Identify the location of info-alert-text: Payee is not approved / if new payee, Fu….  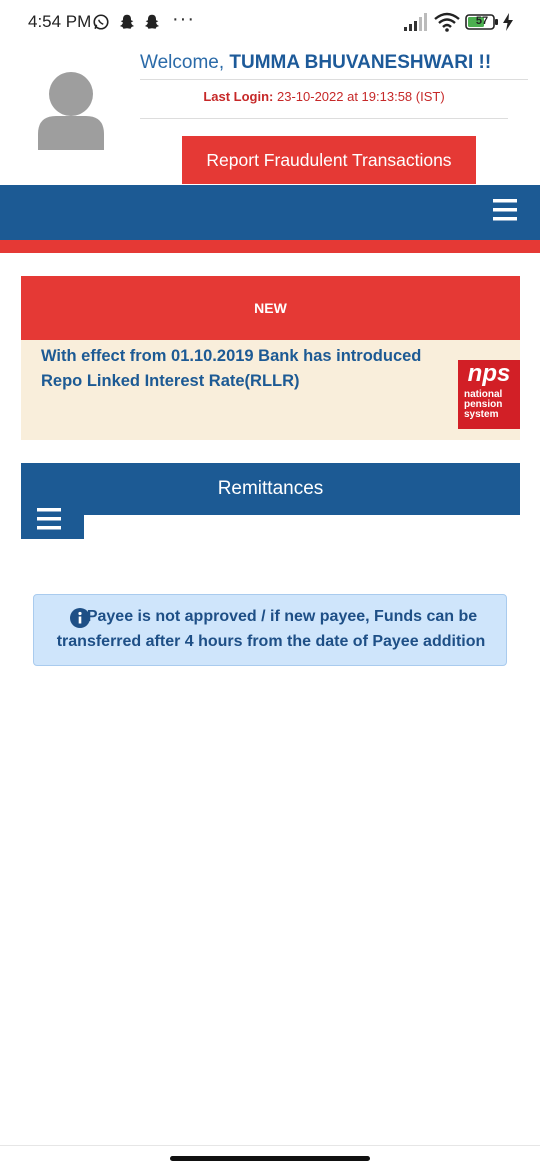
(271, 629).